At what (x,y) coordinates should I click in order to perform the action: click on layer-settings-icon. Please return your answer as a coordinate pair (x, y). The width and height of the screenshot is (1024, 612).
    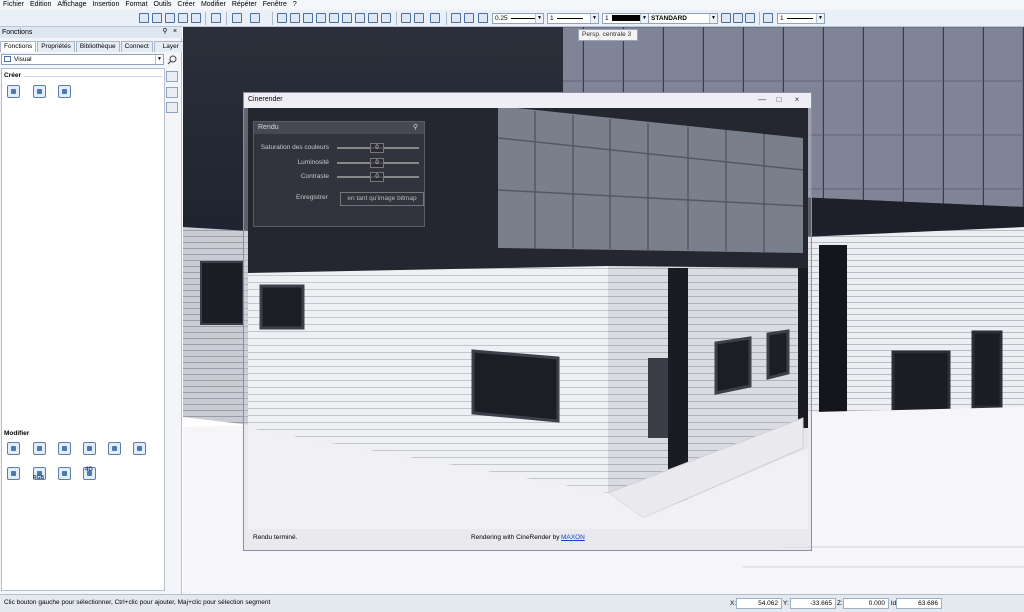
    Looking at the image, I should click on (750, 18).